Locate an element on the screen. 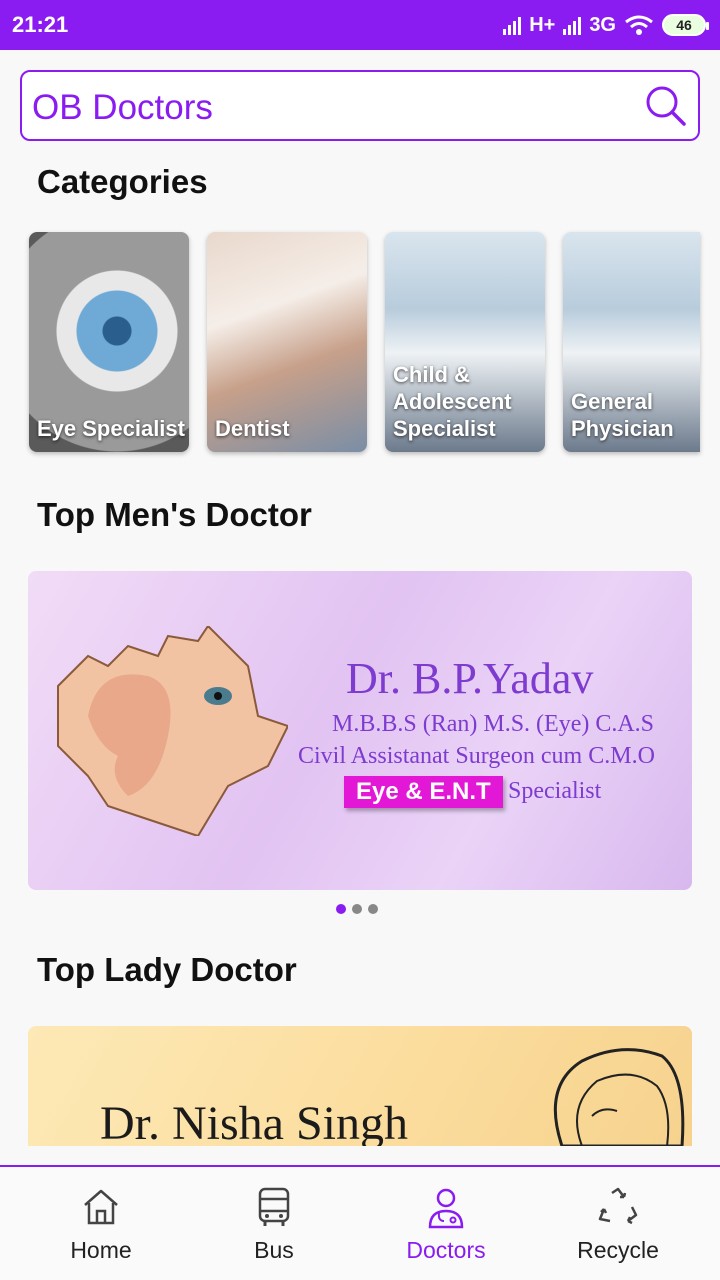 Image resolution: width=720 pixels, height=1280 pixels. category-label: Eye Specialist is located at coordinates (111, 428).